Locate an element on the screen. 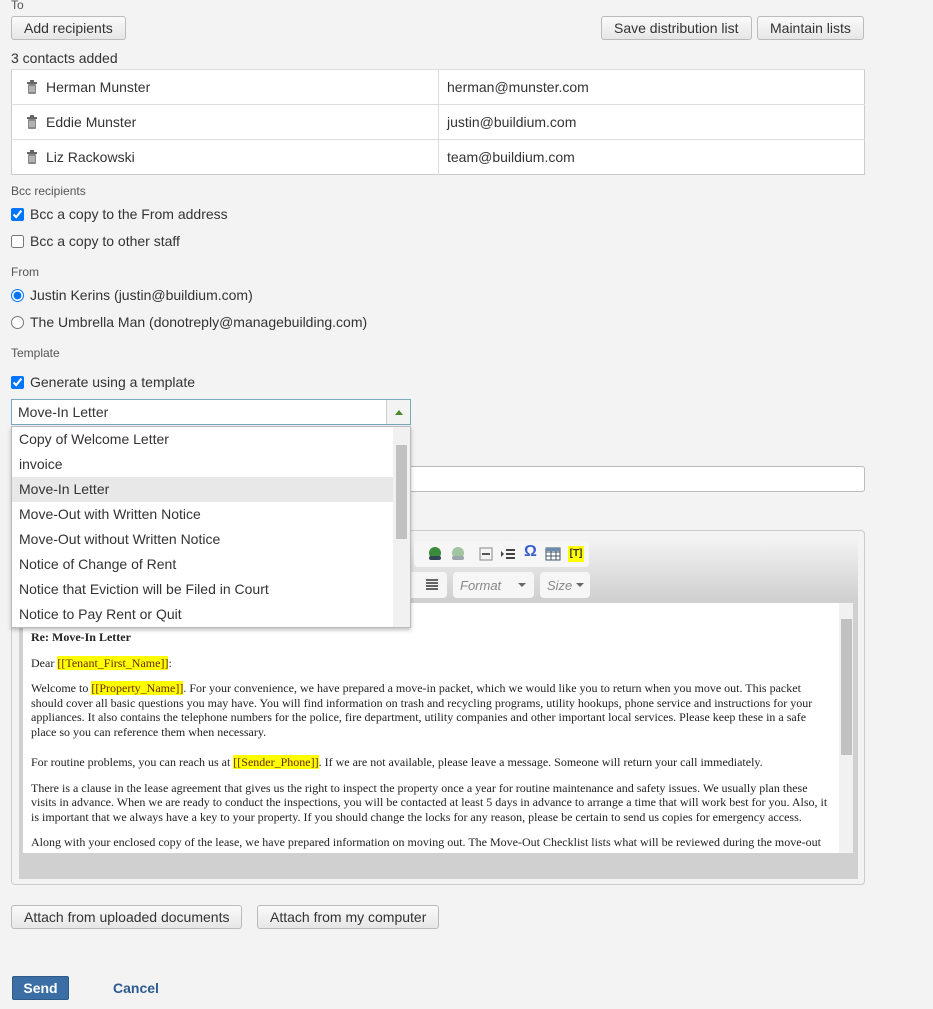 Image resolution: width=933 pixels, height=1009 pixels. merge-field: [[Sender_Phone]] is located at coordinates (276, 762).